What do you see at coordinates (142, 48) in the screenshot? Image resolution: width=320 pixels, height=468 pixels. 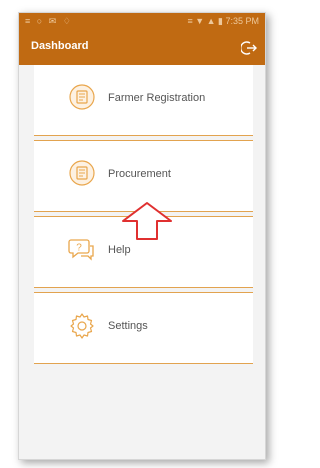 I see `app-bar: Dashboard` at bounding box center [142, 48].